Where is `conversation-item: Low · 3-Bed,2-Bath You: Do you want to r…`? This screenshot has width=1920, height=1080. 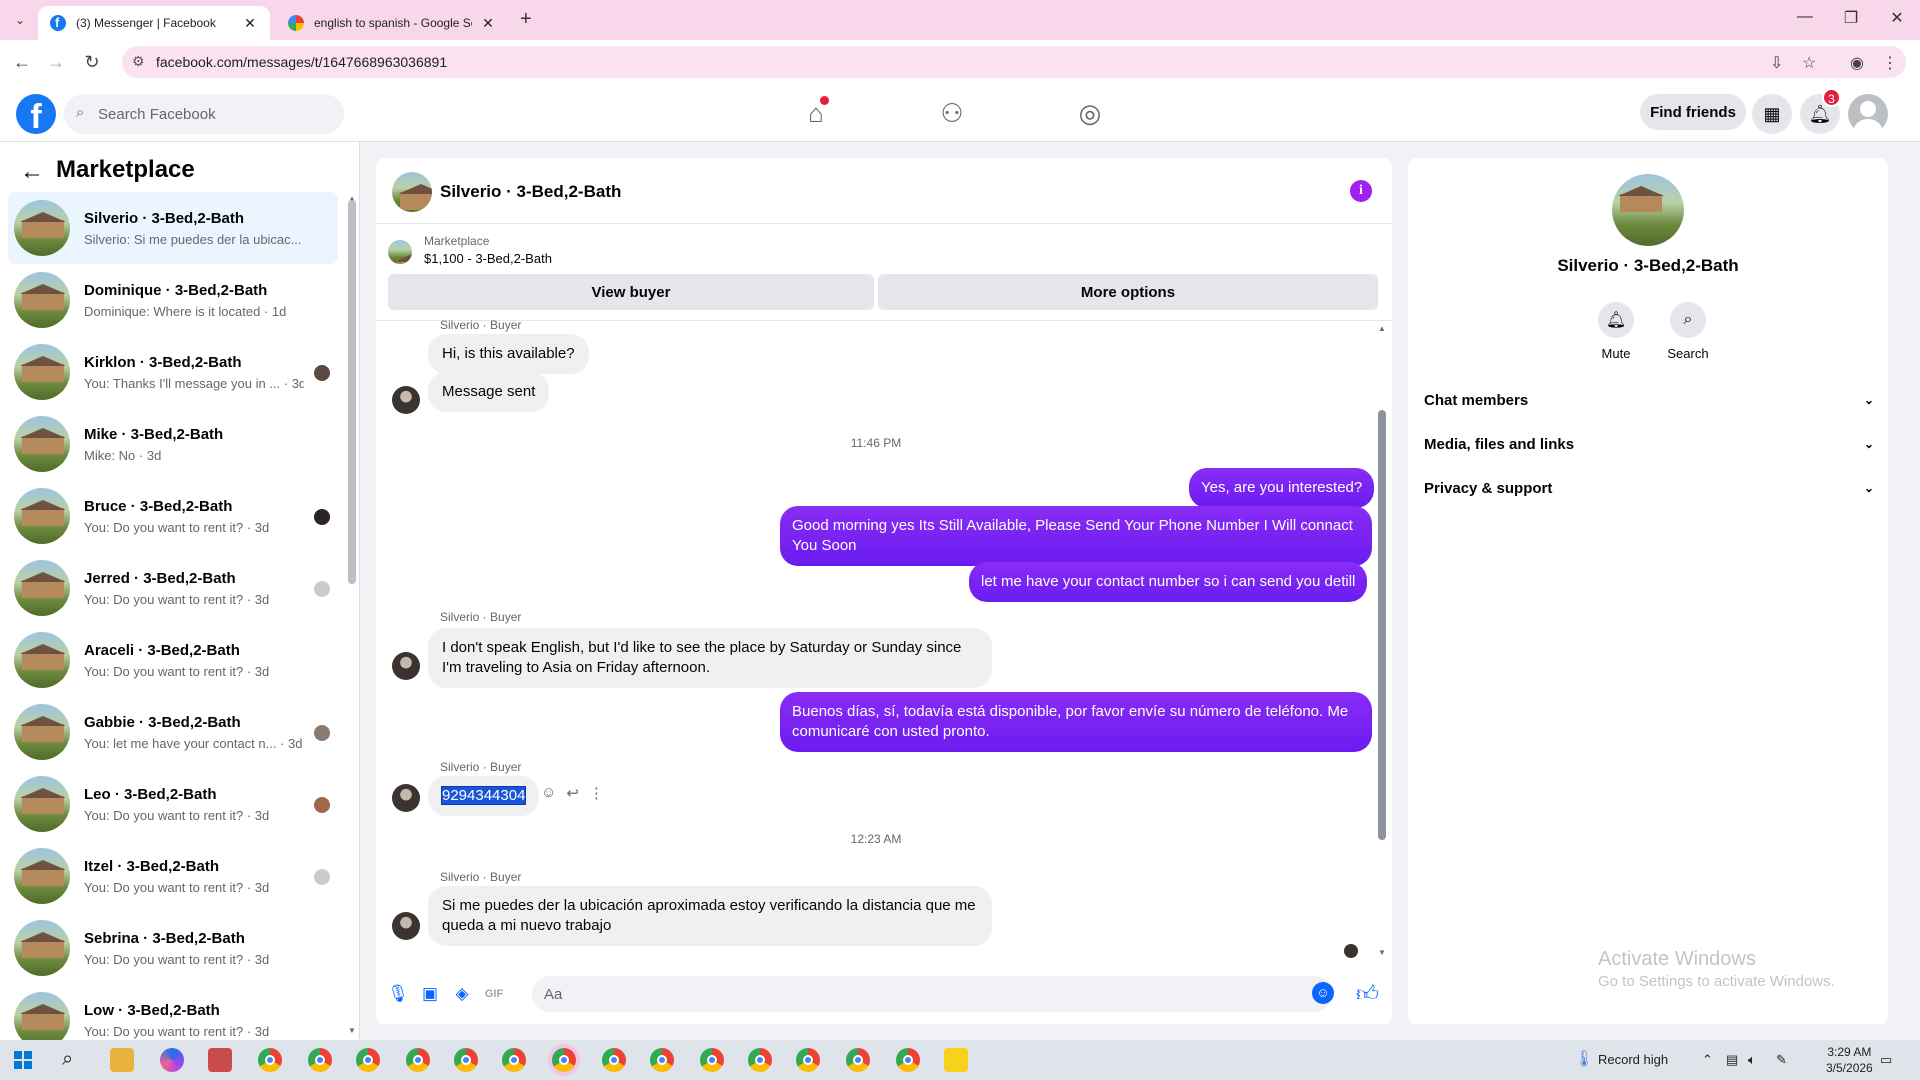
conversation-item: Low · 3-Bed,2-Bath You: Do you want to r… is located at coordinates (173, 1012).